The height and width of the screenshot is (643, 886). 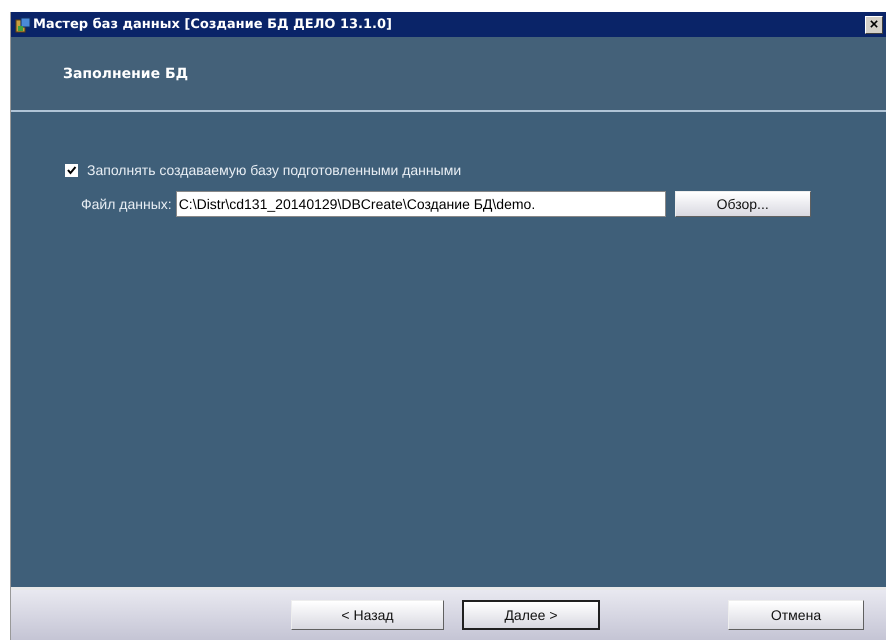 I want to click on field-label: Файл данных:, so click(x=126, y=204).